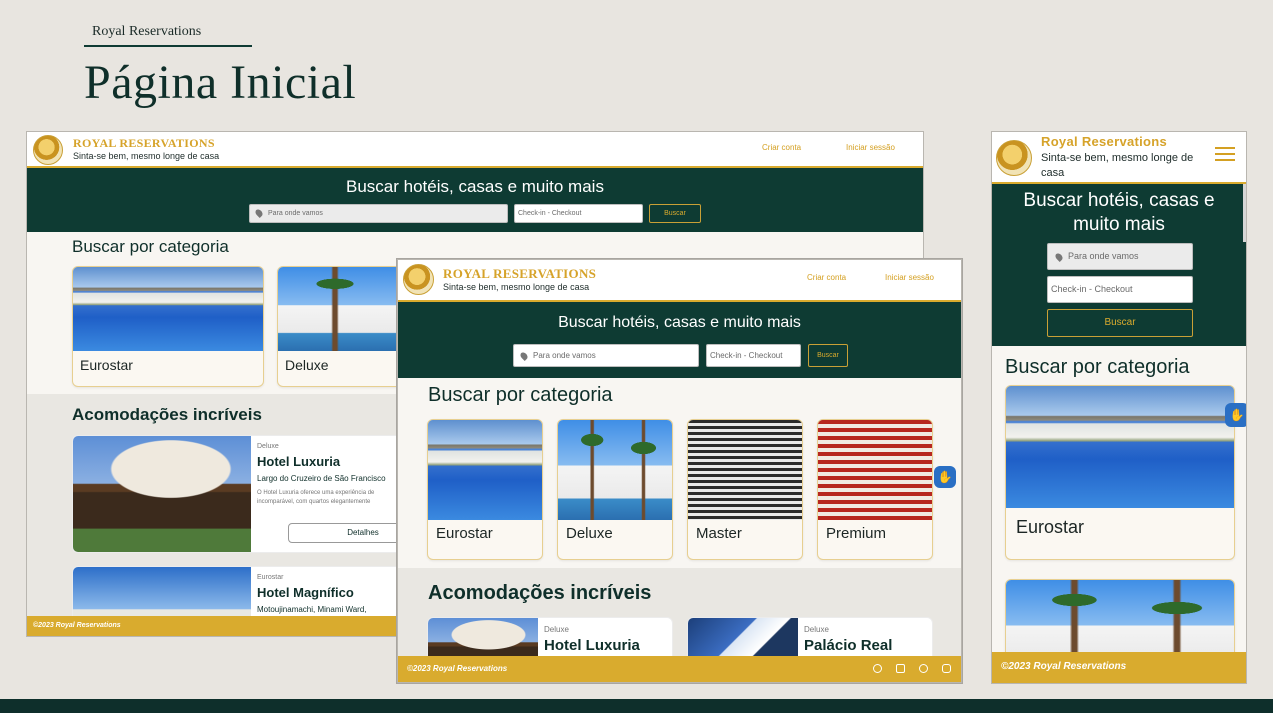 The height and width of the screenshot is (713, 1273). Describe the element at coordinates (312, 609) in the screenshot. I see `hotel-address: Motoujinamachi, Minami Ward,` at that location.